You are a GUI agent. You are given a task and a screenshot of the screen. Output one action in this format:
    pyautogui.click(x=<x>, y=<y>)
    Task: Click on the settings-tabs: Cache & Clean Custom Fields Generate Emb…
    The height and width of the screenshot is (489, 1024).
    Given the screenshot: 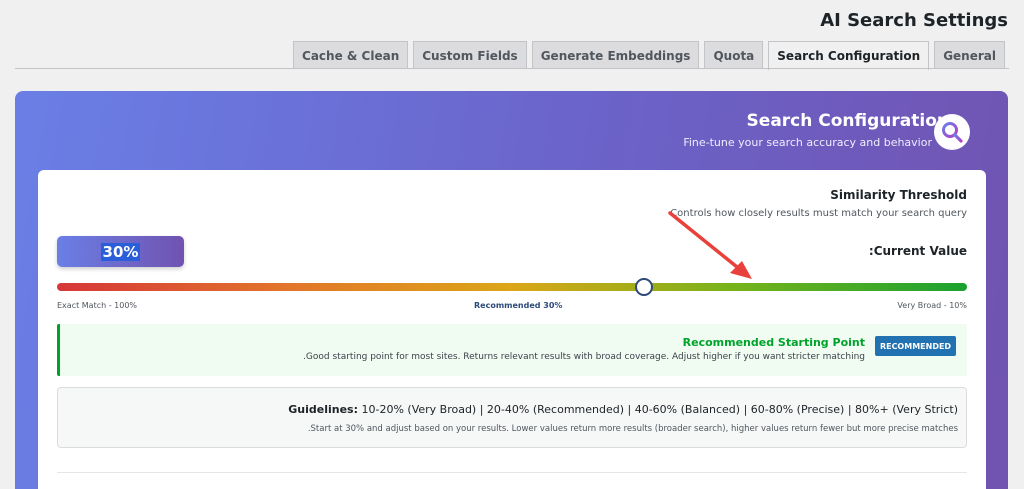 What is the action you would take?
    pyautogui.click(x=646, y=55)
    